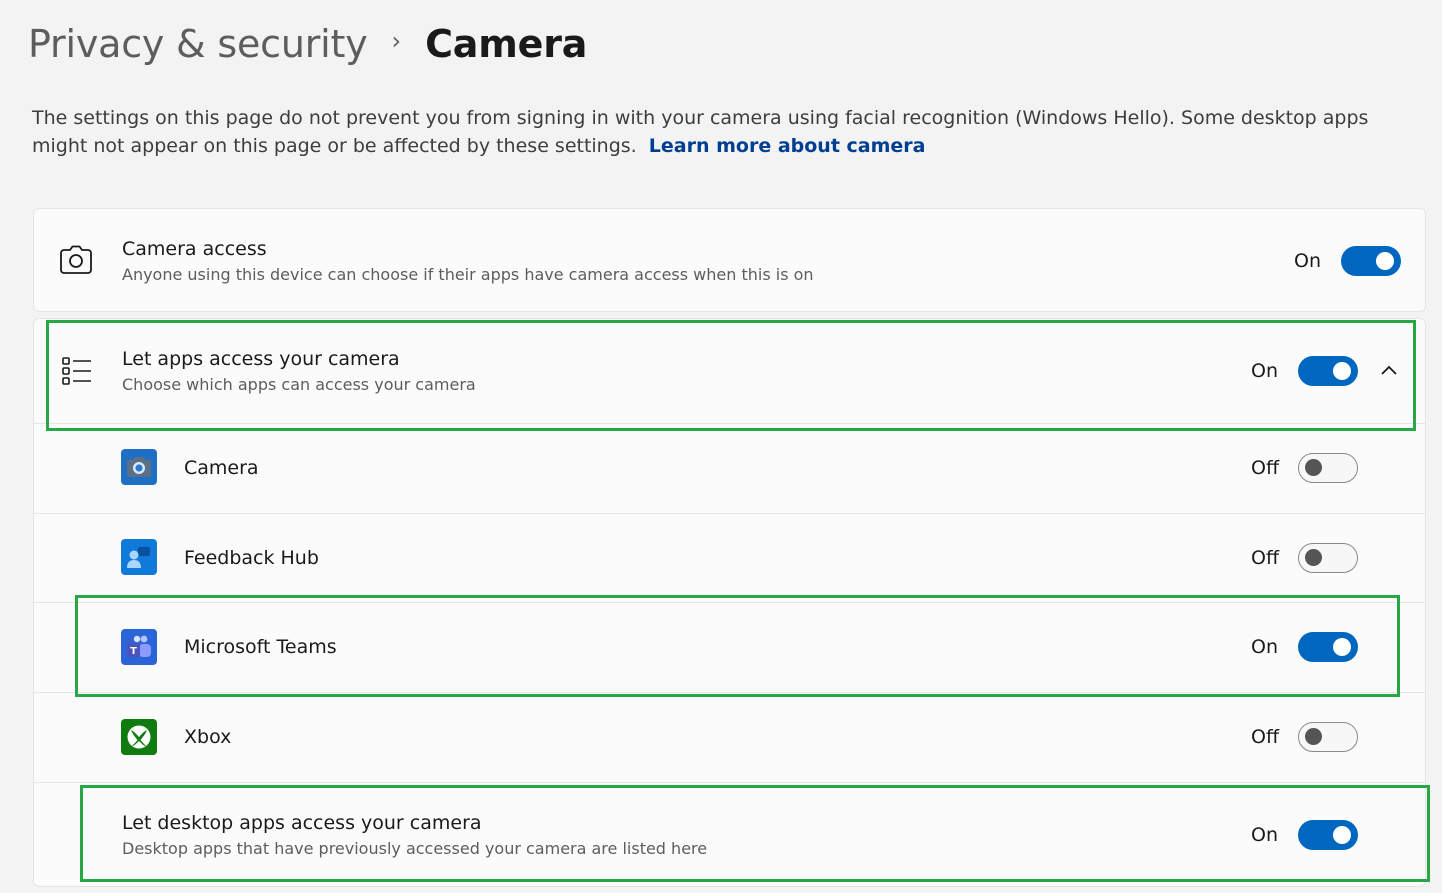  Describe the element at coordinates (787, 146) in the screenshot. I see `learn-more-link: Learn more about camera` at that location.